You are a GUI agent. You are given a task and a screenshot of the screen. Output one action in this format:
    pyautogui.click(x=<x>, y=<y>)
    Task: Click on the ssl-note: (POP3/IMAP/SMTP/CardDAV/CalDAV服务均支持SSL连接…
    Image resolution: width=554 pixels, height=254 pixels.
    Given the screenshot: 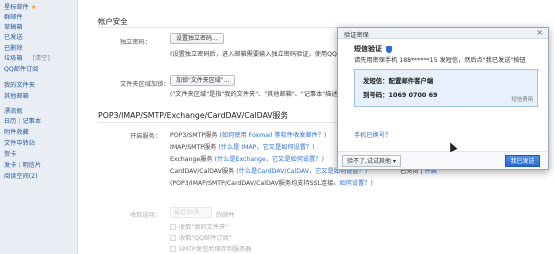 What is the action you would take?
    pyautogui.click(x=255, y=183)
    